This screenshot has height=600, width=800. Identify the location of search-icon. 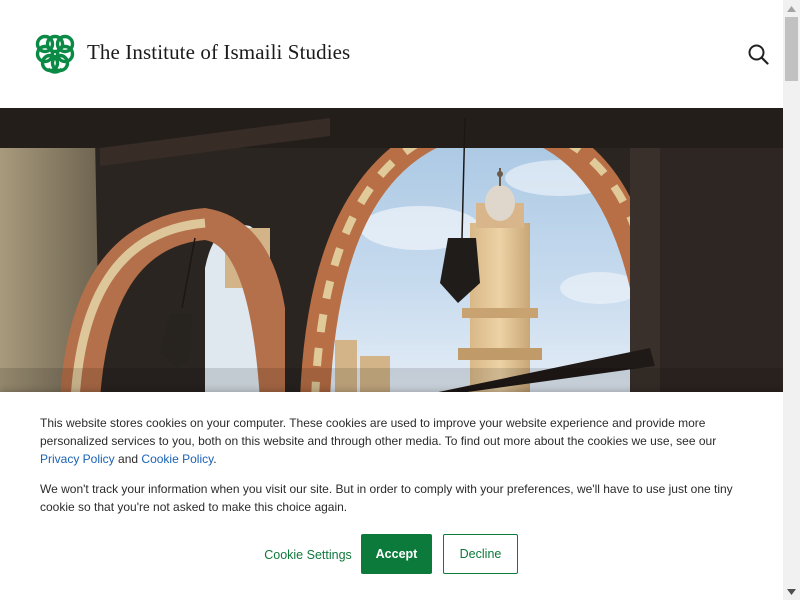
(758, 54).